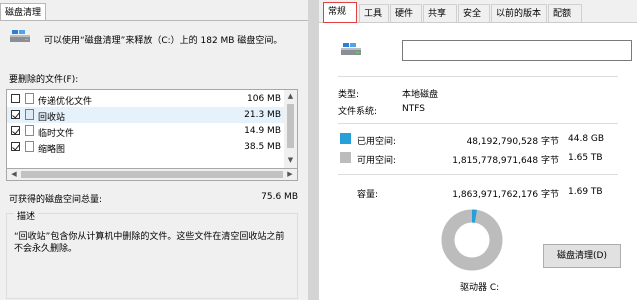  What do you see at coordinates (262, 115) in the screenshot?
I see `file-size: 21.3 MB` at bounding box center [262, 115].